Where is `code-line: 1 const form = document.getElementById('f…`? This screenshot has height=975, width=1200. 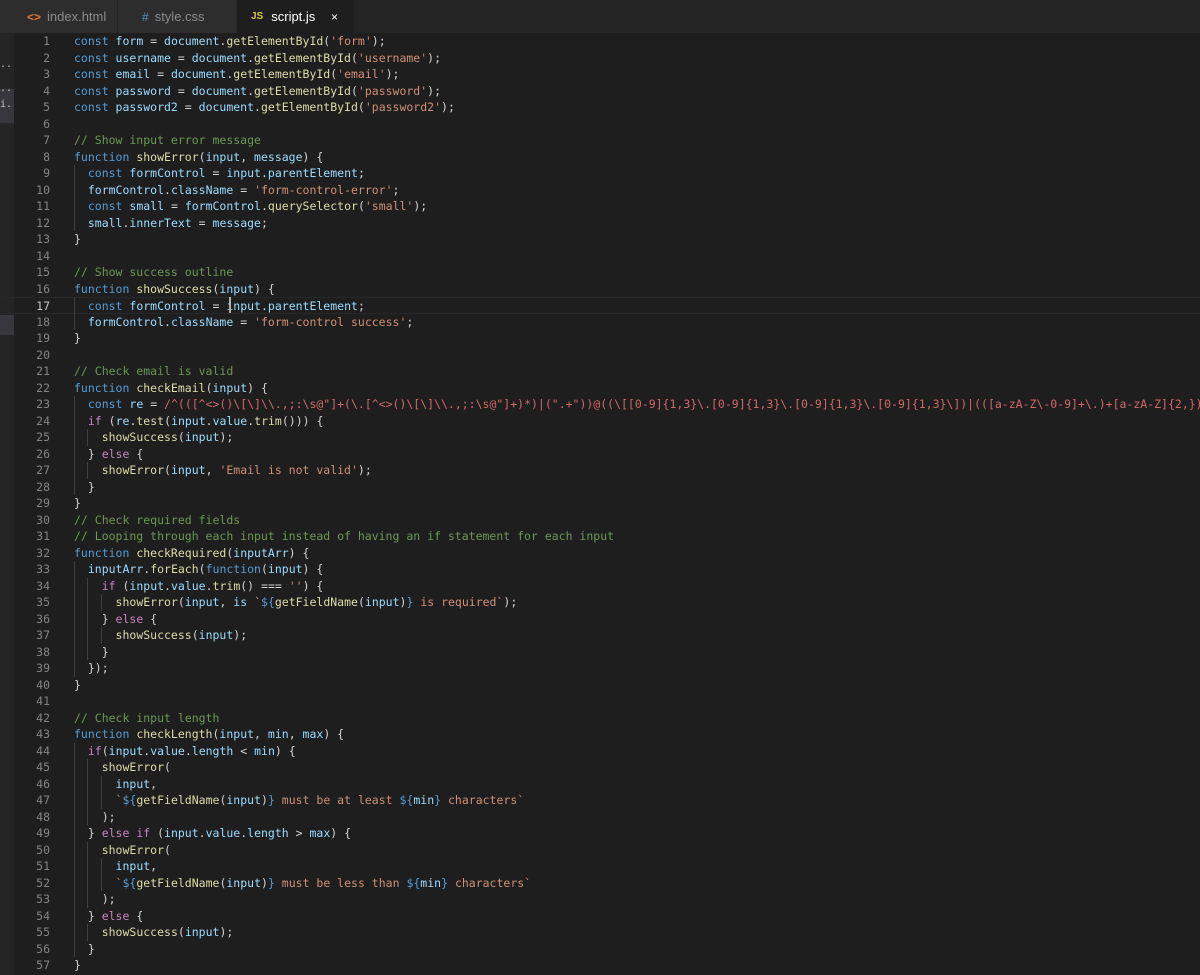 code-line: 1 const form = document.getElementById('f… is located at coordinates (600, 41).